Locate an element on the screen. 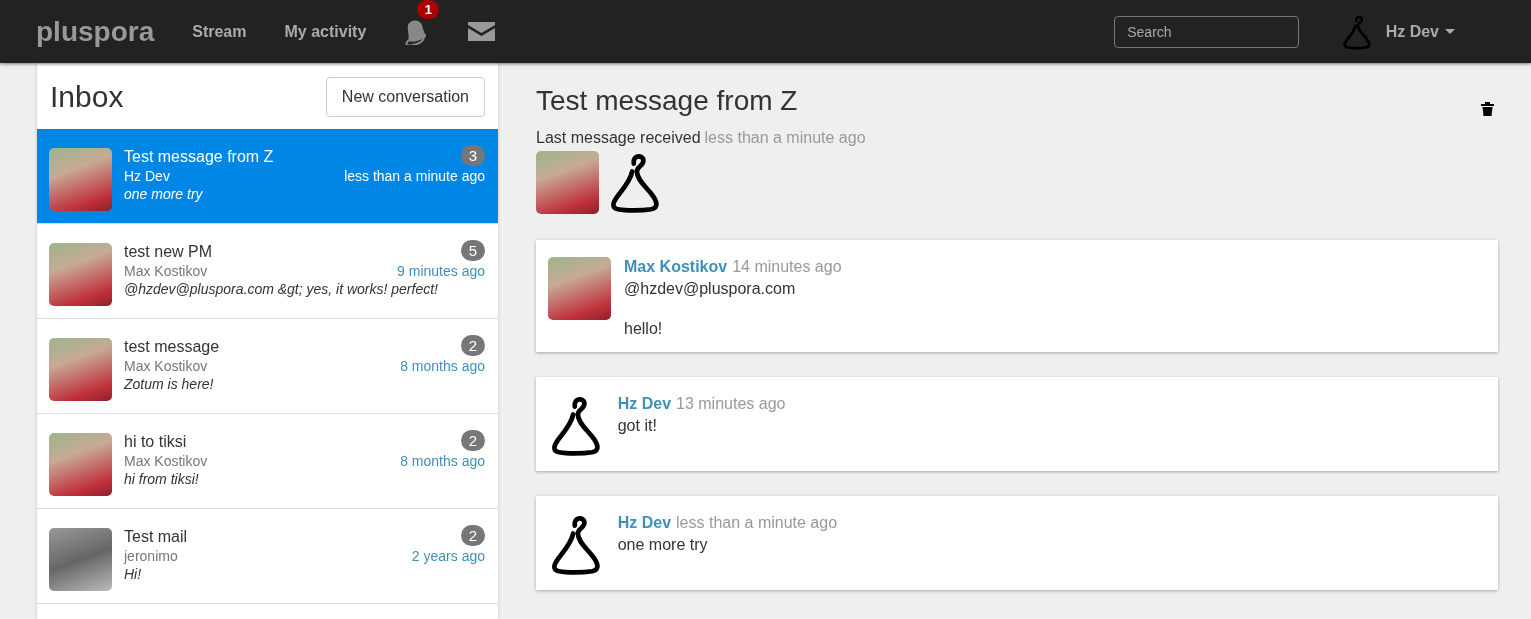  conversation-time: less than a minute ago is located at coordinates (414, 176).